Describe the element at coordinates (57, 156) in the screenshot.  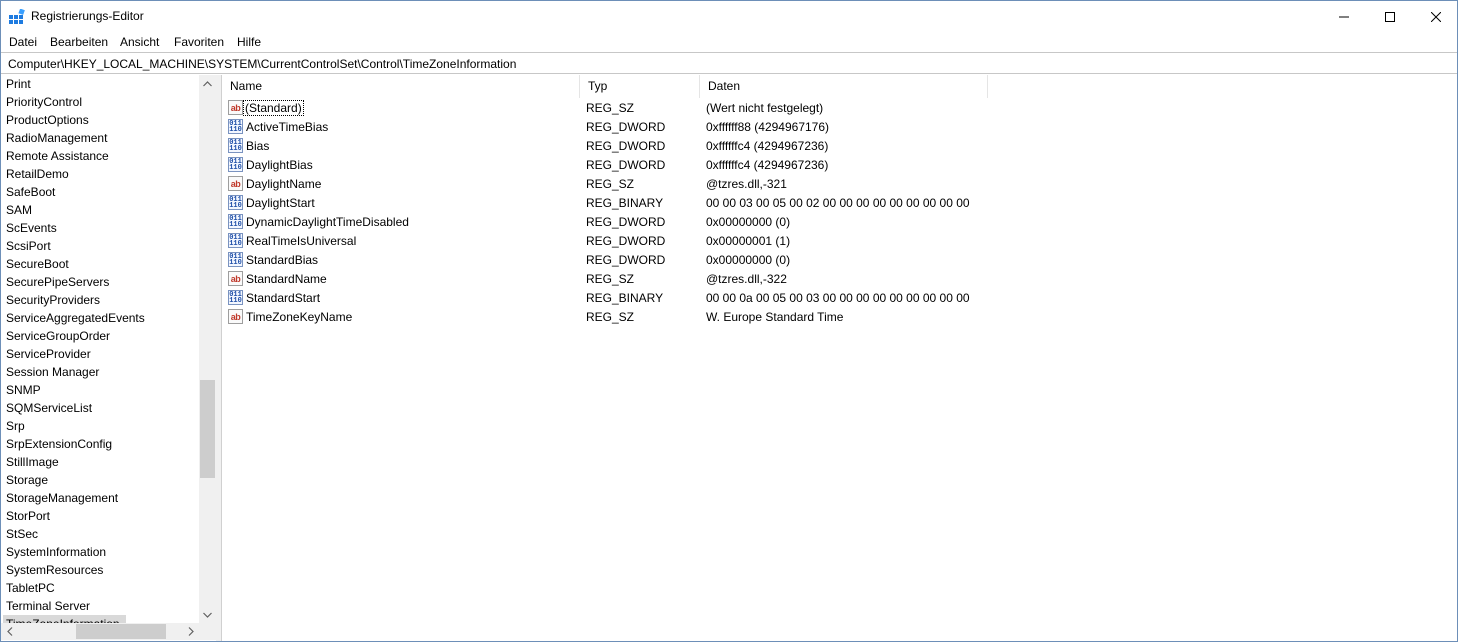
I see `tree-item: Remote Assistance` at that location.